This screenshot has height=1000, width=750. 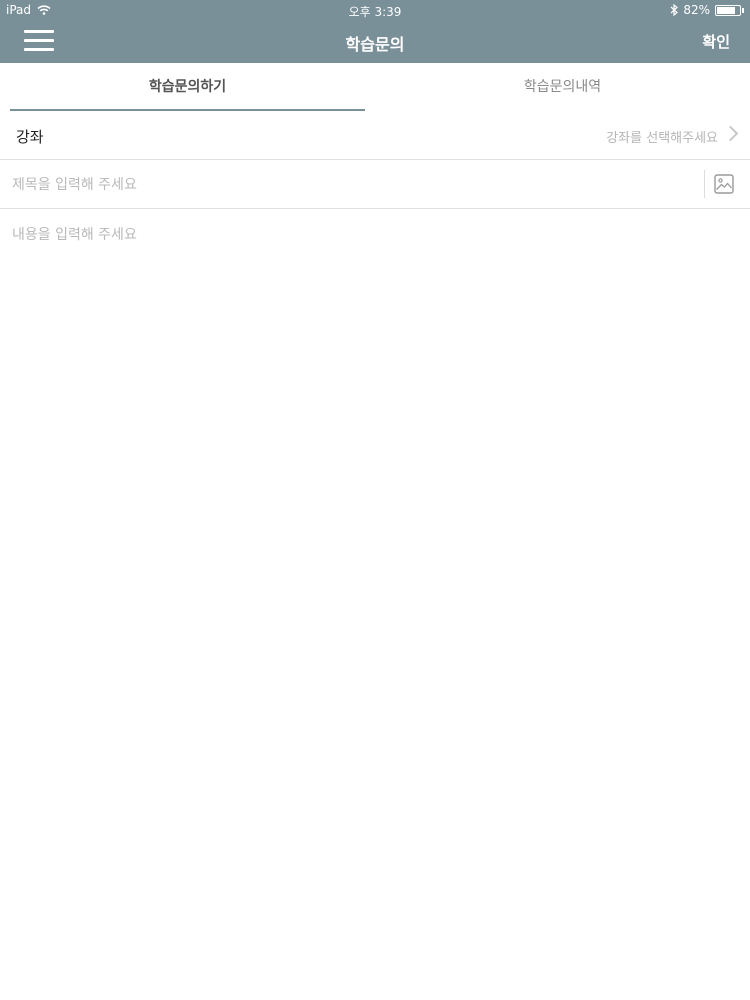 I want to click on battery-percent: 82%, so click(x=696, y=10).